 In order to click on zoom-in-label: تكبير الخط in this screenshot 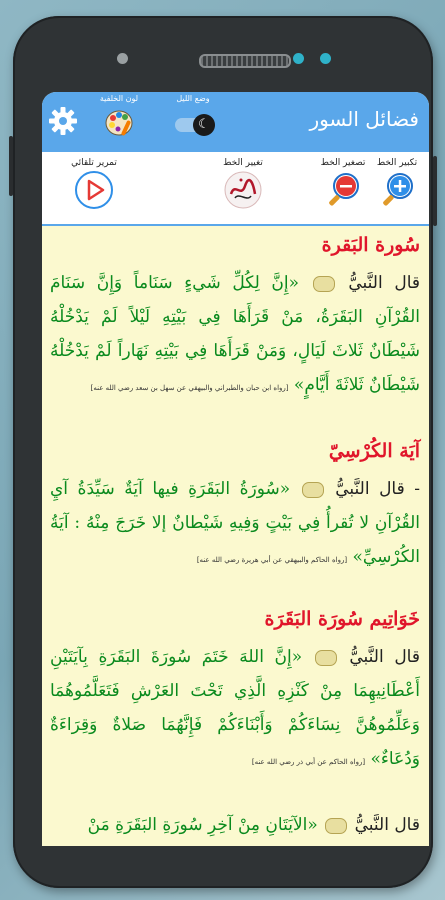, I will do `click(397, 163)`.